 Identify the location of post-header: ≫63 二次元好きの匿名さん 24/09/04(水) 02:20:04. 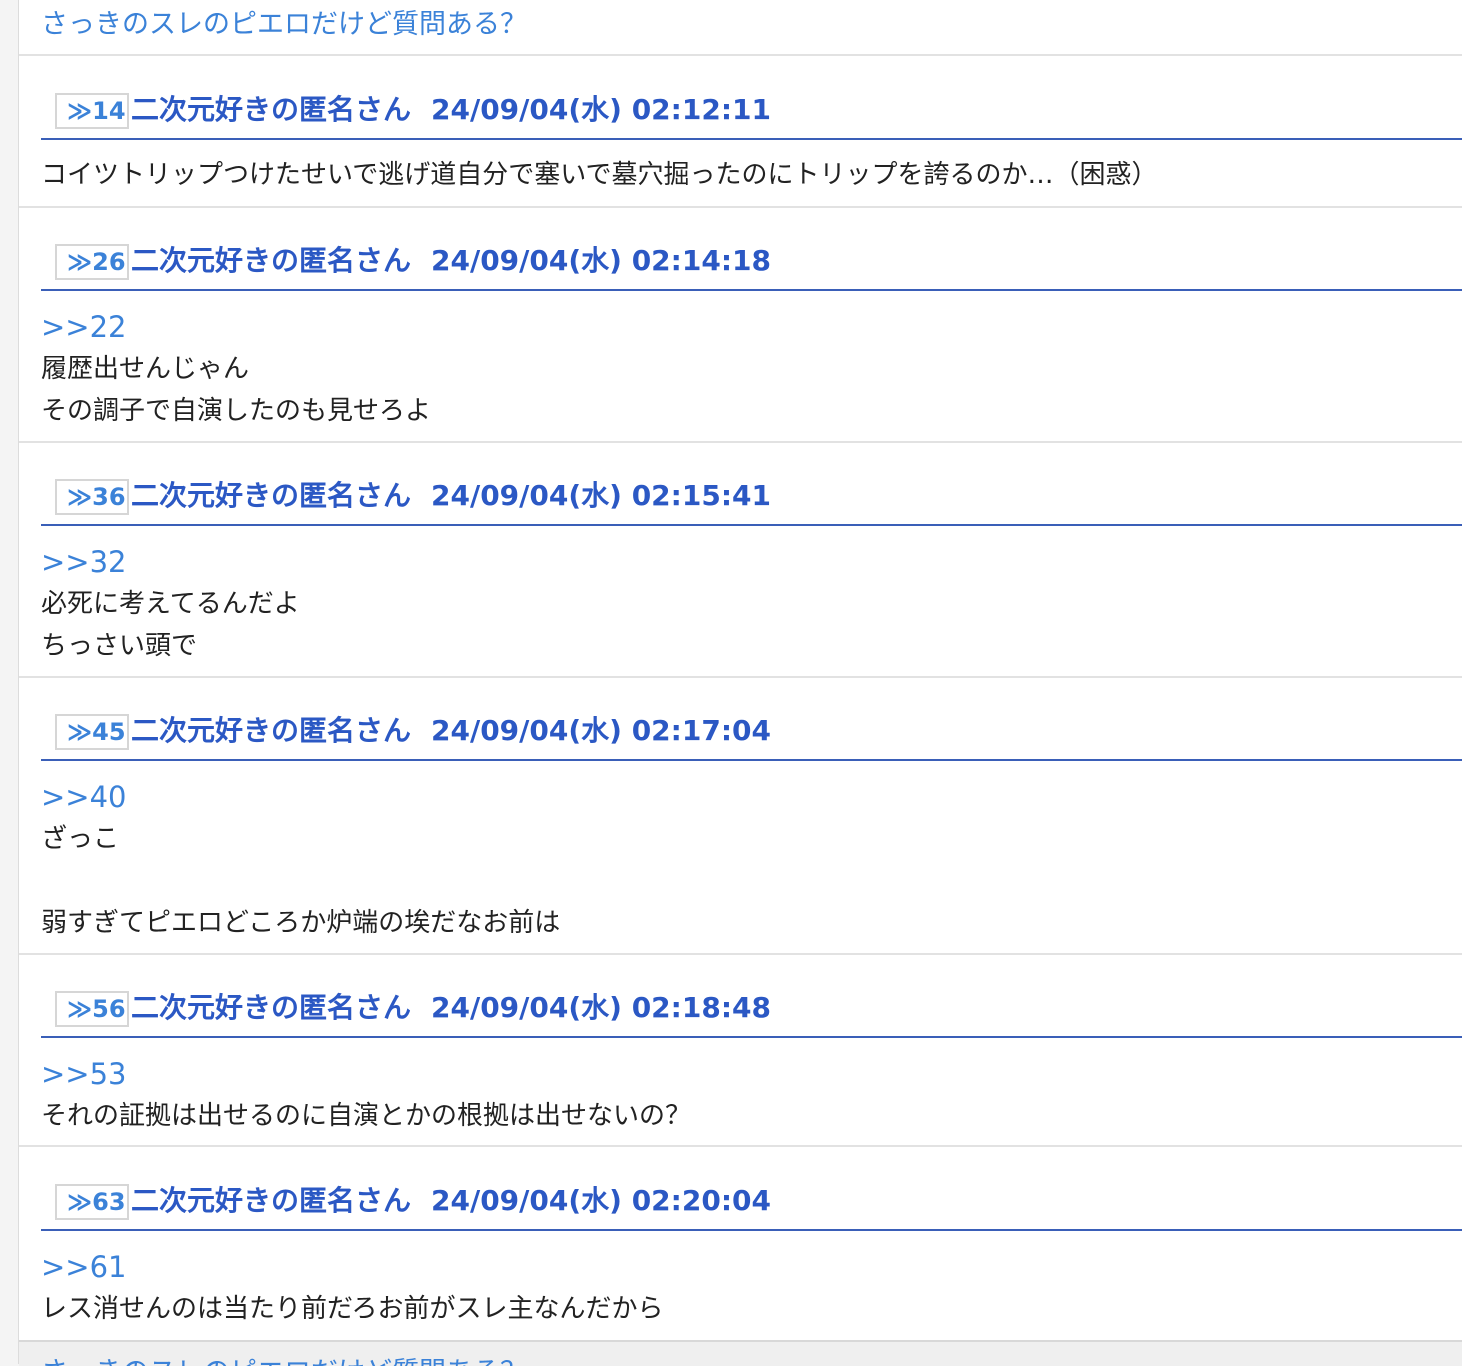
(751, 1200).